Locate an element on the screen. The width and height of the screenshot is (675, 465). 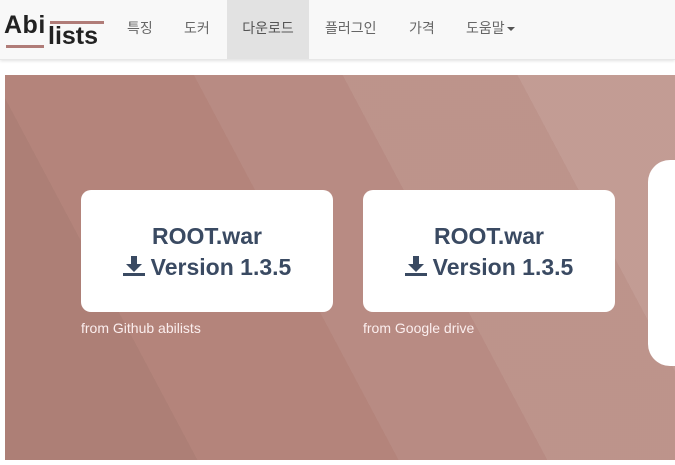
nav-item-plugin: 플러그인 is located at coordinates (351, 29).